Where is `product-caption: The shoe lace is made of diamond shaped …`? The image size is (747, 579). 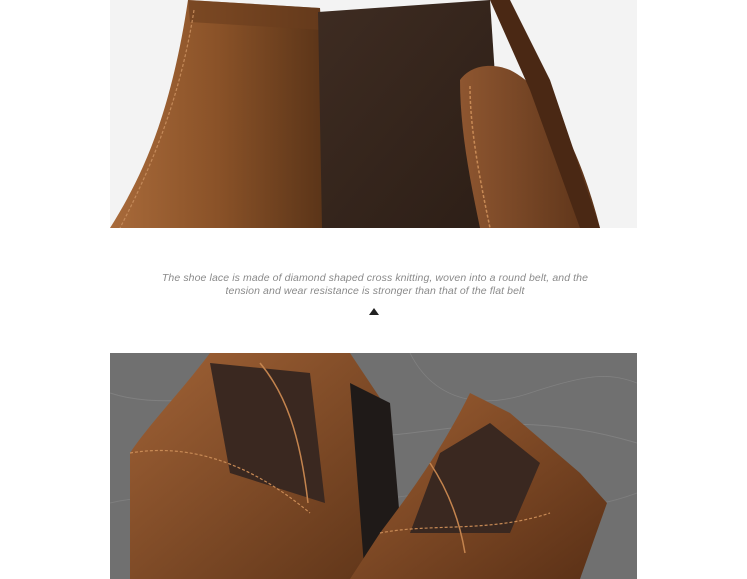
product-caption: The shoe lace is made of diamond shaped … is located at coordinates (375, 285).